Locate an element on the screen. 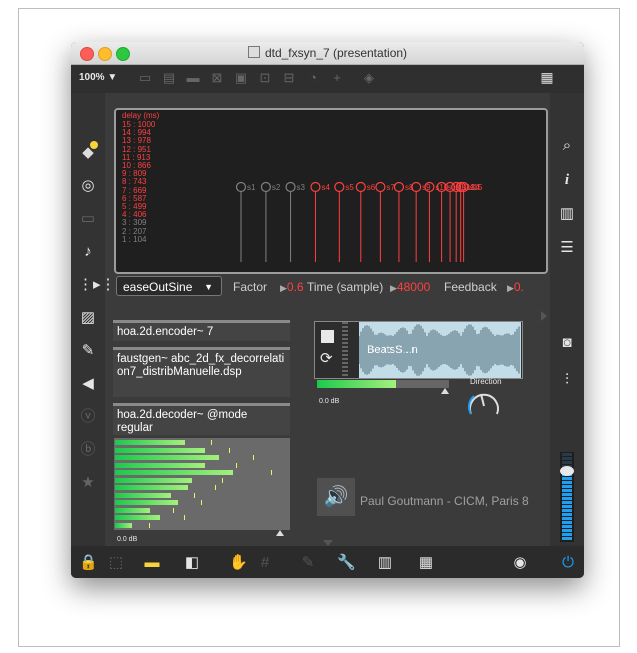 This screenshot has height=653, width=637. grid-menu-icon: ▦ is located at coordinates (547, 77).